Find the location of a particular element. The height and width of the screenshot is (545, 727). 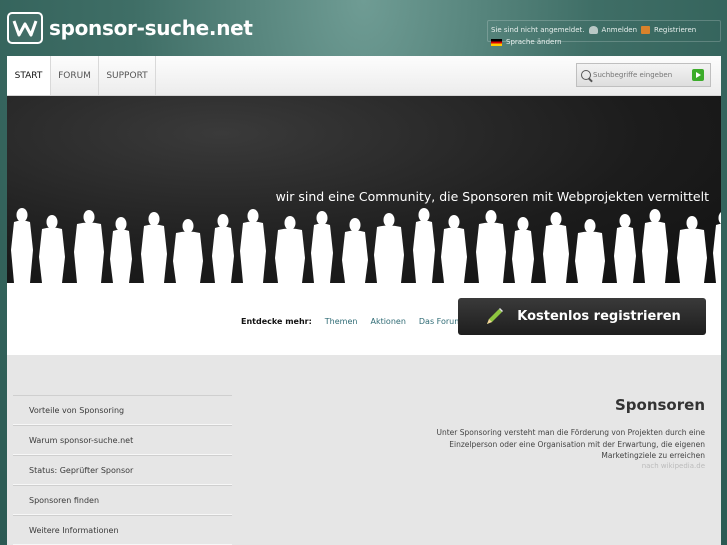

german-flag-icon is located at coordinates (496, 42).